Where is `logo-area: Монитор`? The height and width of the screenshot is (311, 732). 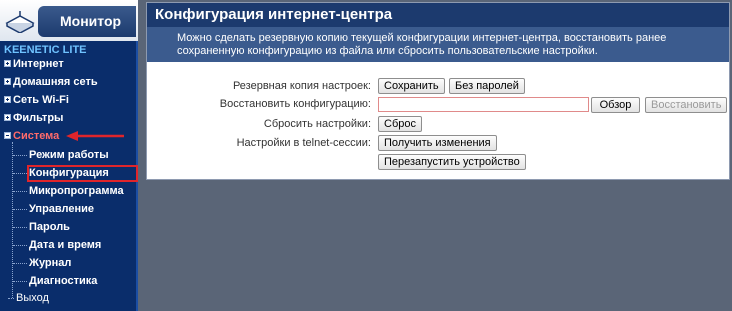
logo-area: Монитор is located at coordinates (69, 20).